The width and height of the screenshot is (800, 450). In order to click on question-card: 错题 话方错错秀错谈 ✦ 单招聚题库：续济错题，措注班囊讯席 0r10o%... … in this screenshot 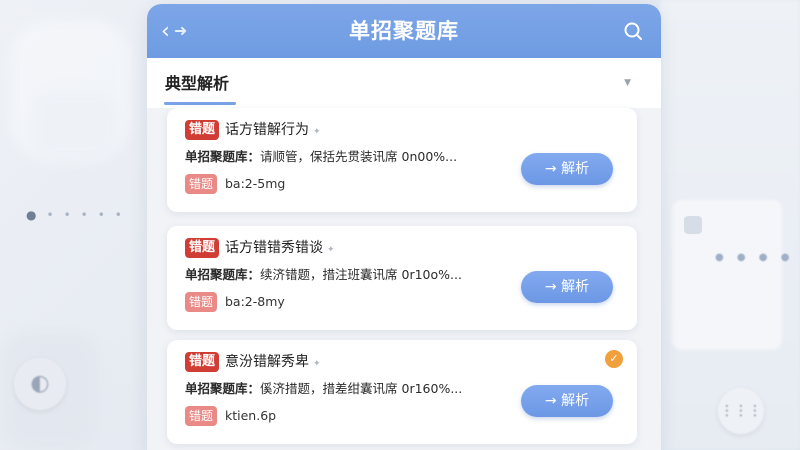, I will do `click(402, 278)`.